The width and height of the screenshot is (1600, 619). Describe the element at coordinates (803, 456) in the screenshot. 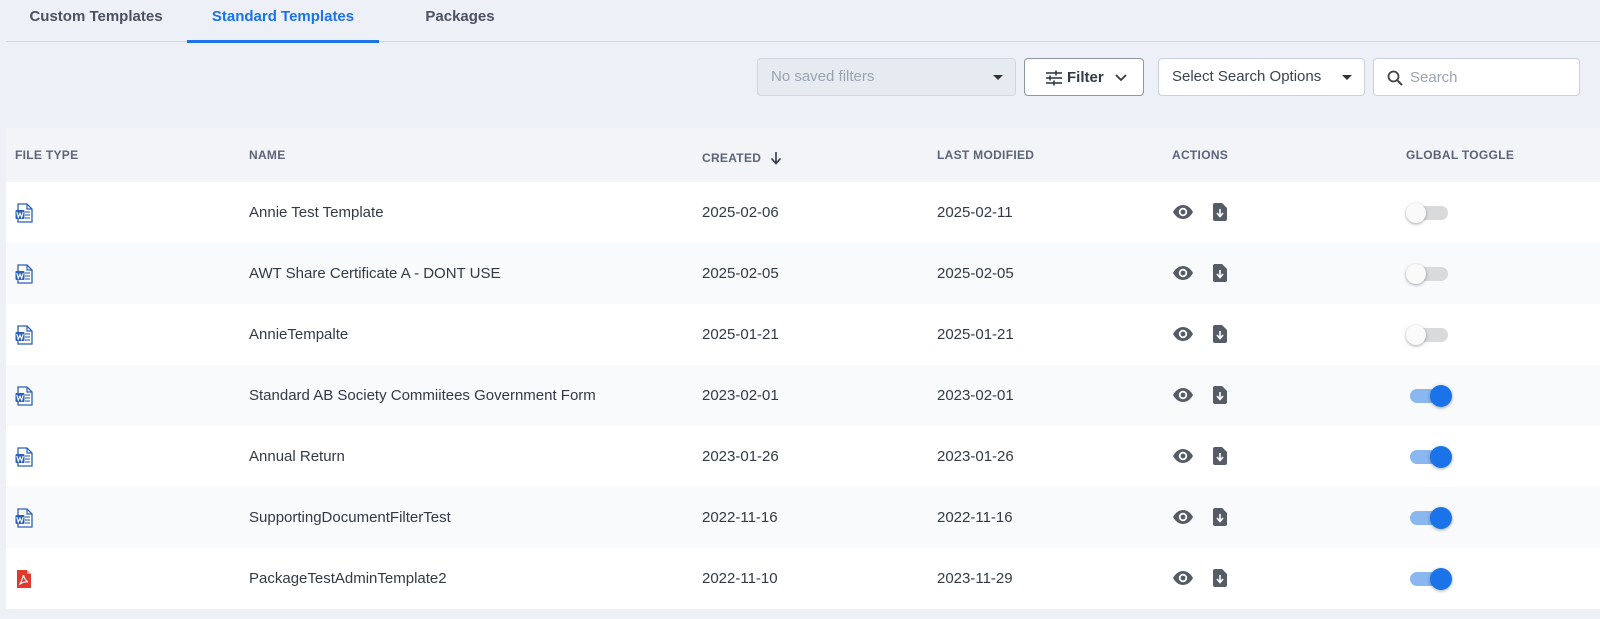

I see `table-row: Annual Return 2023-01-26 2023-01-26` at that location.